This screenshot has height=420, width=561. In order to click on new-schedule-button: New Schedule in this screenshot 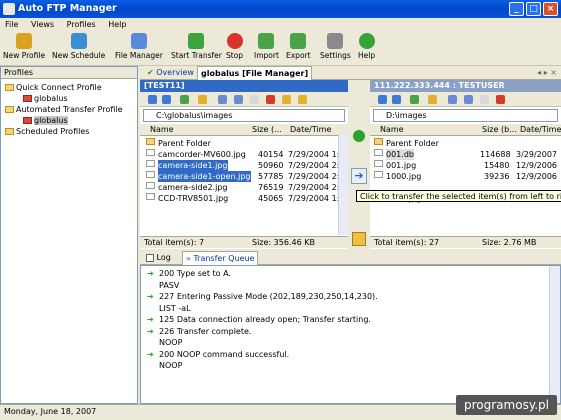, I will do `click(78, 46)`.